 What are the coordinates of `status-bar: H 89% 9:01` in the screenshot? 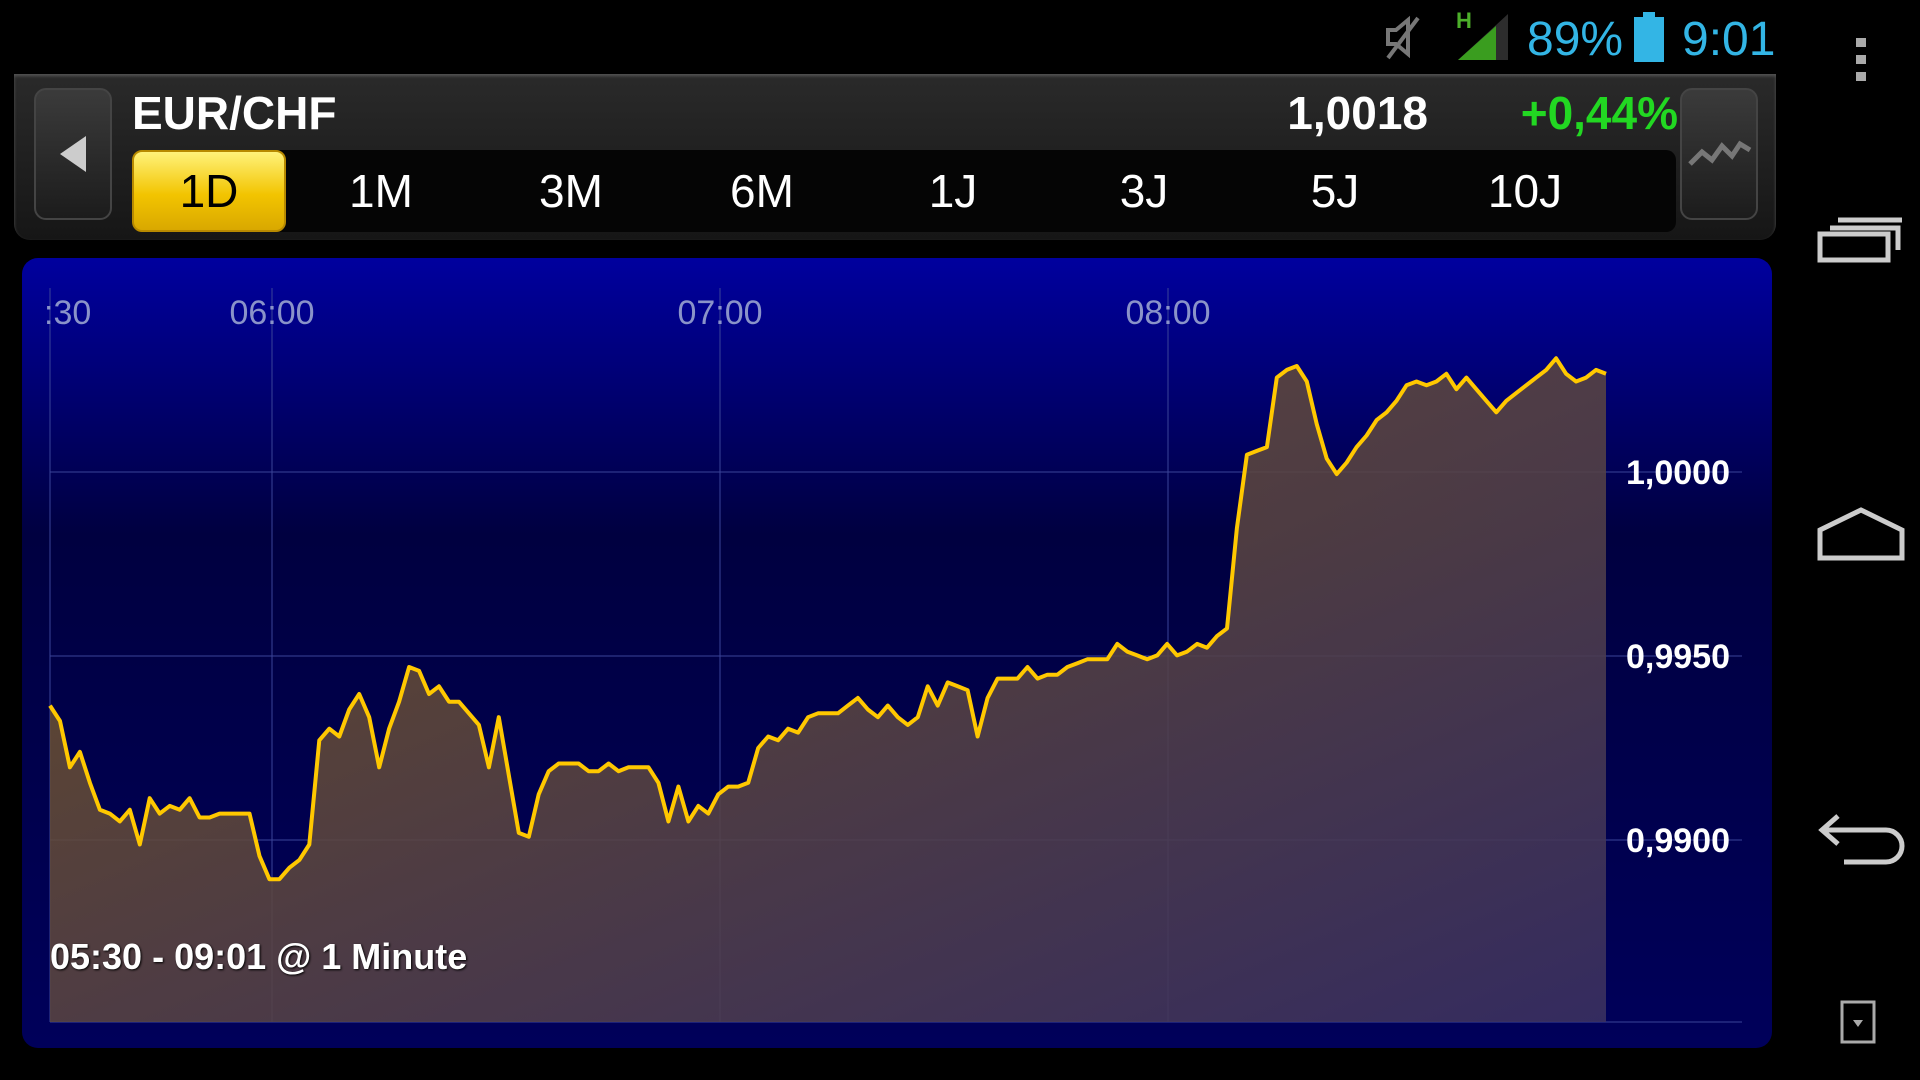 It's located at (889, 37).